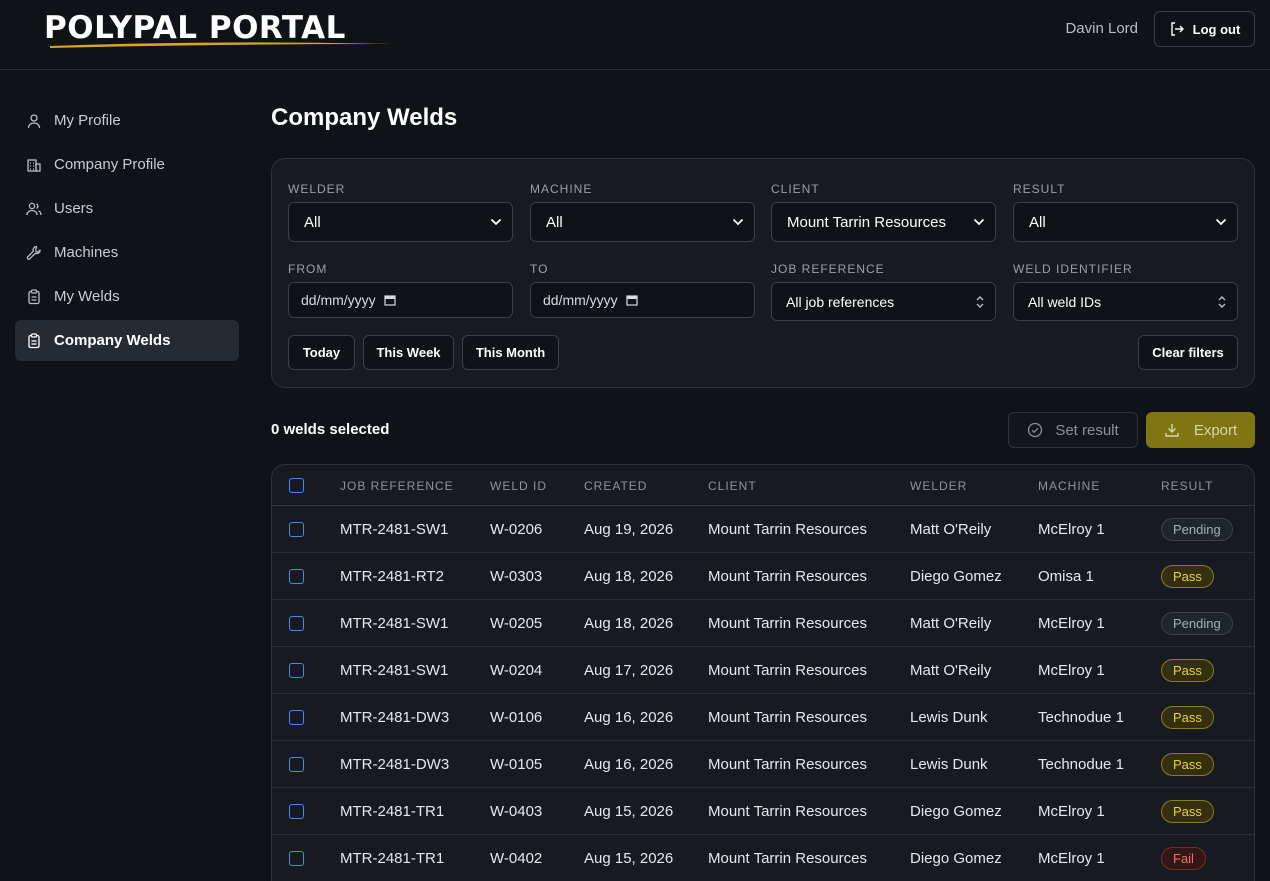 The height and width of the screenshot is (881, 1270). I want to click on sidebar-item-my-welds: My Welds, so click(127, 296).